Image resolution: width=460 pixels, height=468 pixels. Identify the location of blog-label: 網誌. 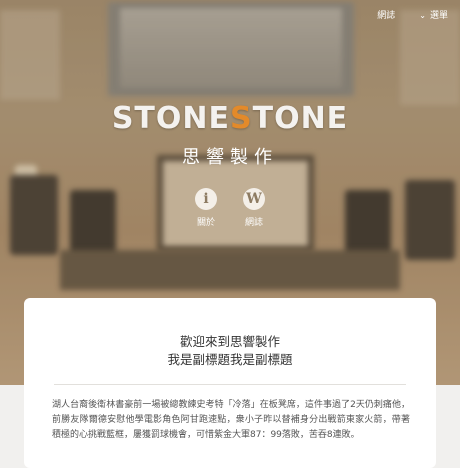
(253, 223).